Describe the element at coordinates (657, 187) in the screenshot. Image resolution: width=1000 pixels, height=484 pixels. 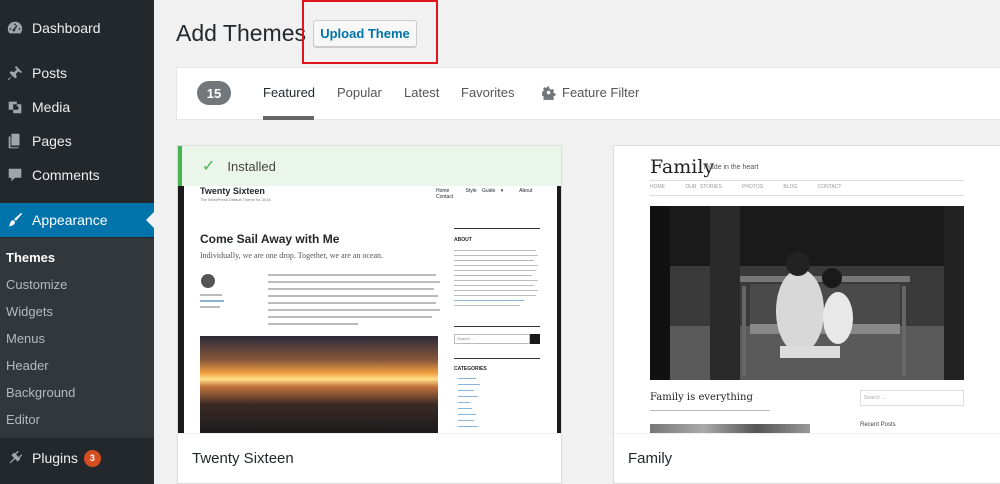
I see `family-nav-home: HOME` at that location.